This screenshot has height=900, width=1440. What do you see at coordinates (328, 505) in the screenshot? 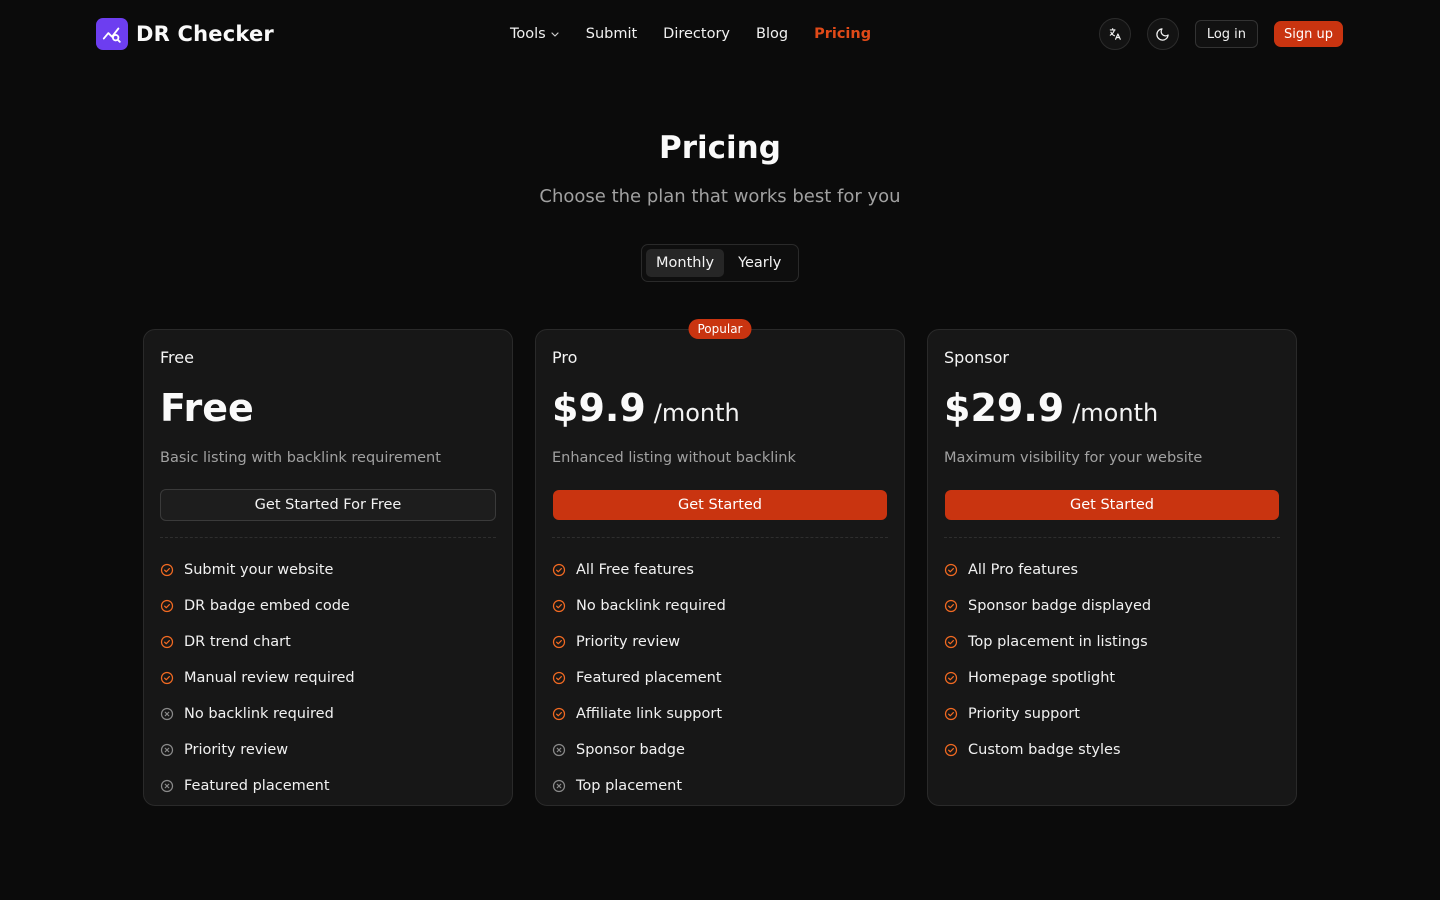
I see `get-started-free-button: Get Started For Free` at bounding box center [328, 505].